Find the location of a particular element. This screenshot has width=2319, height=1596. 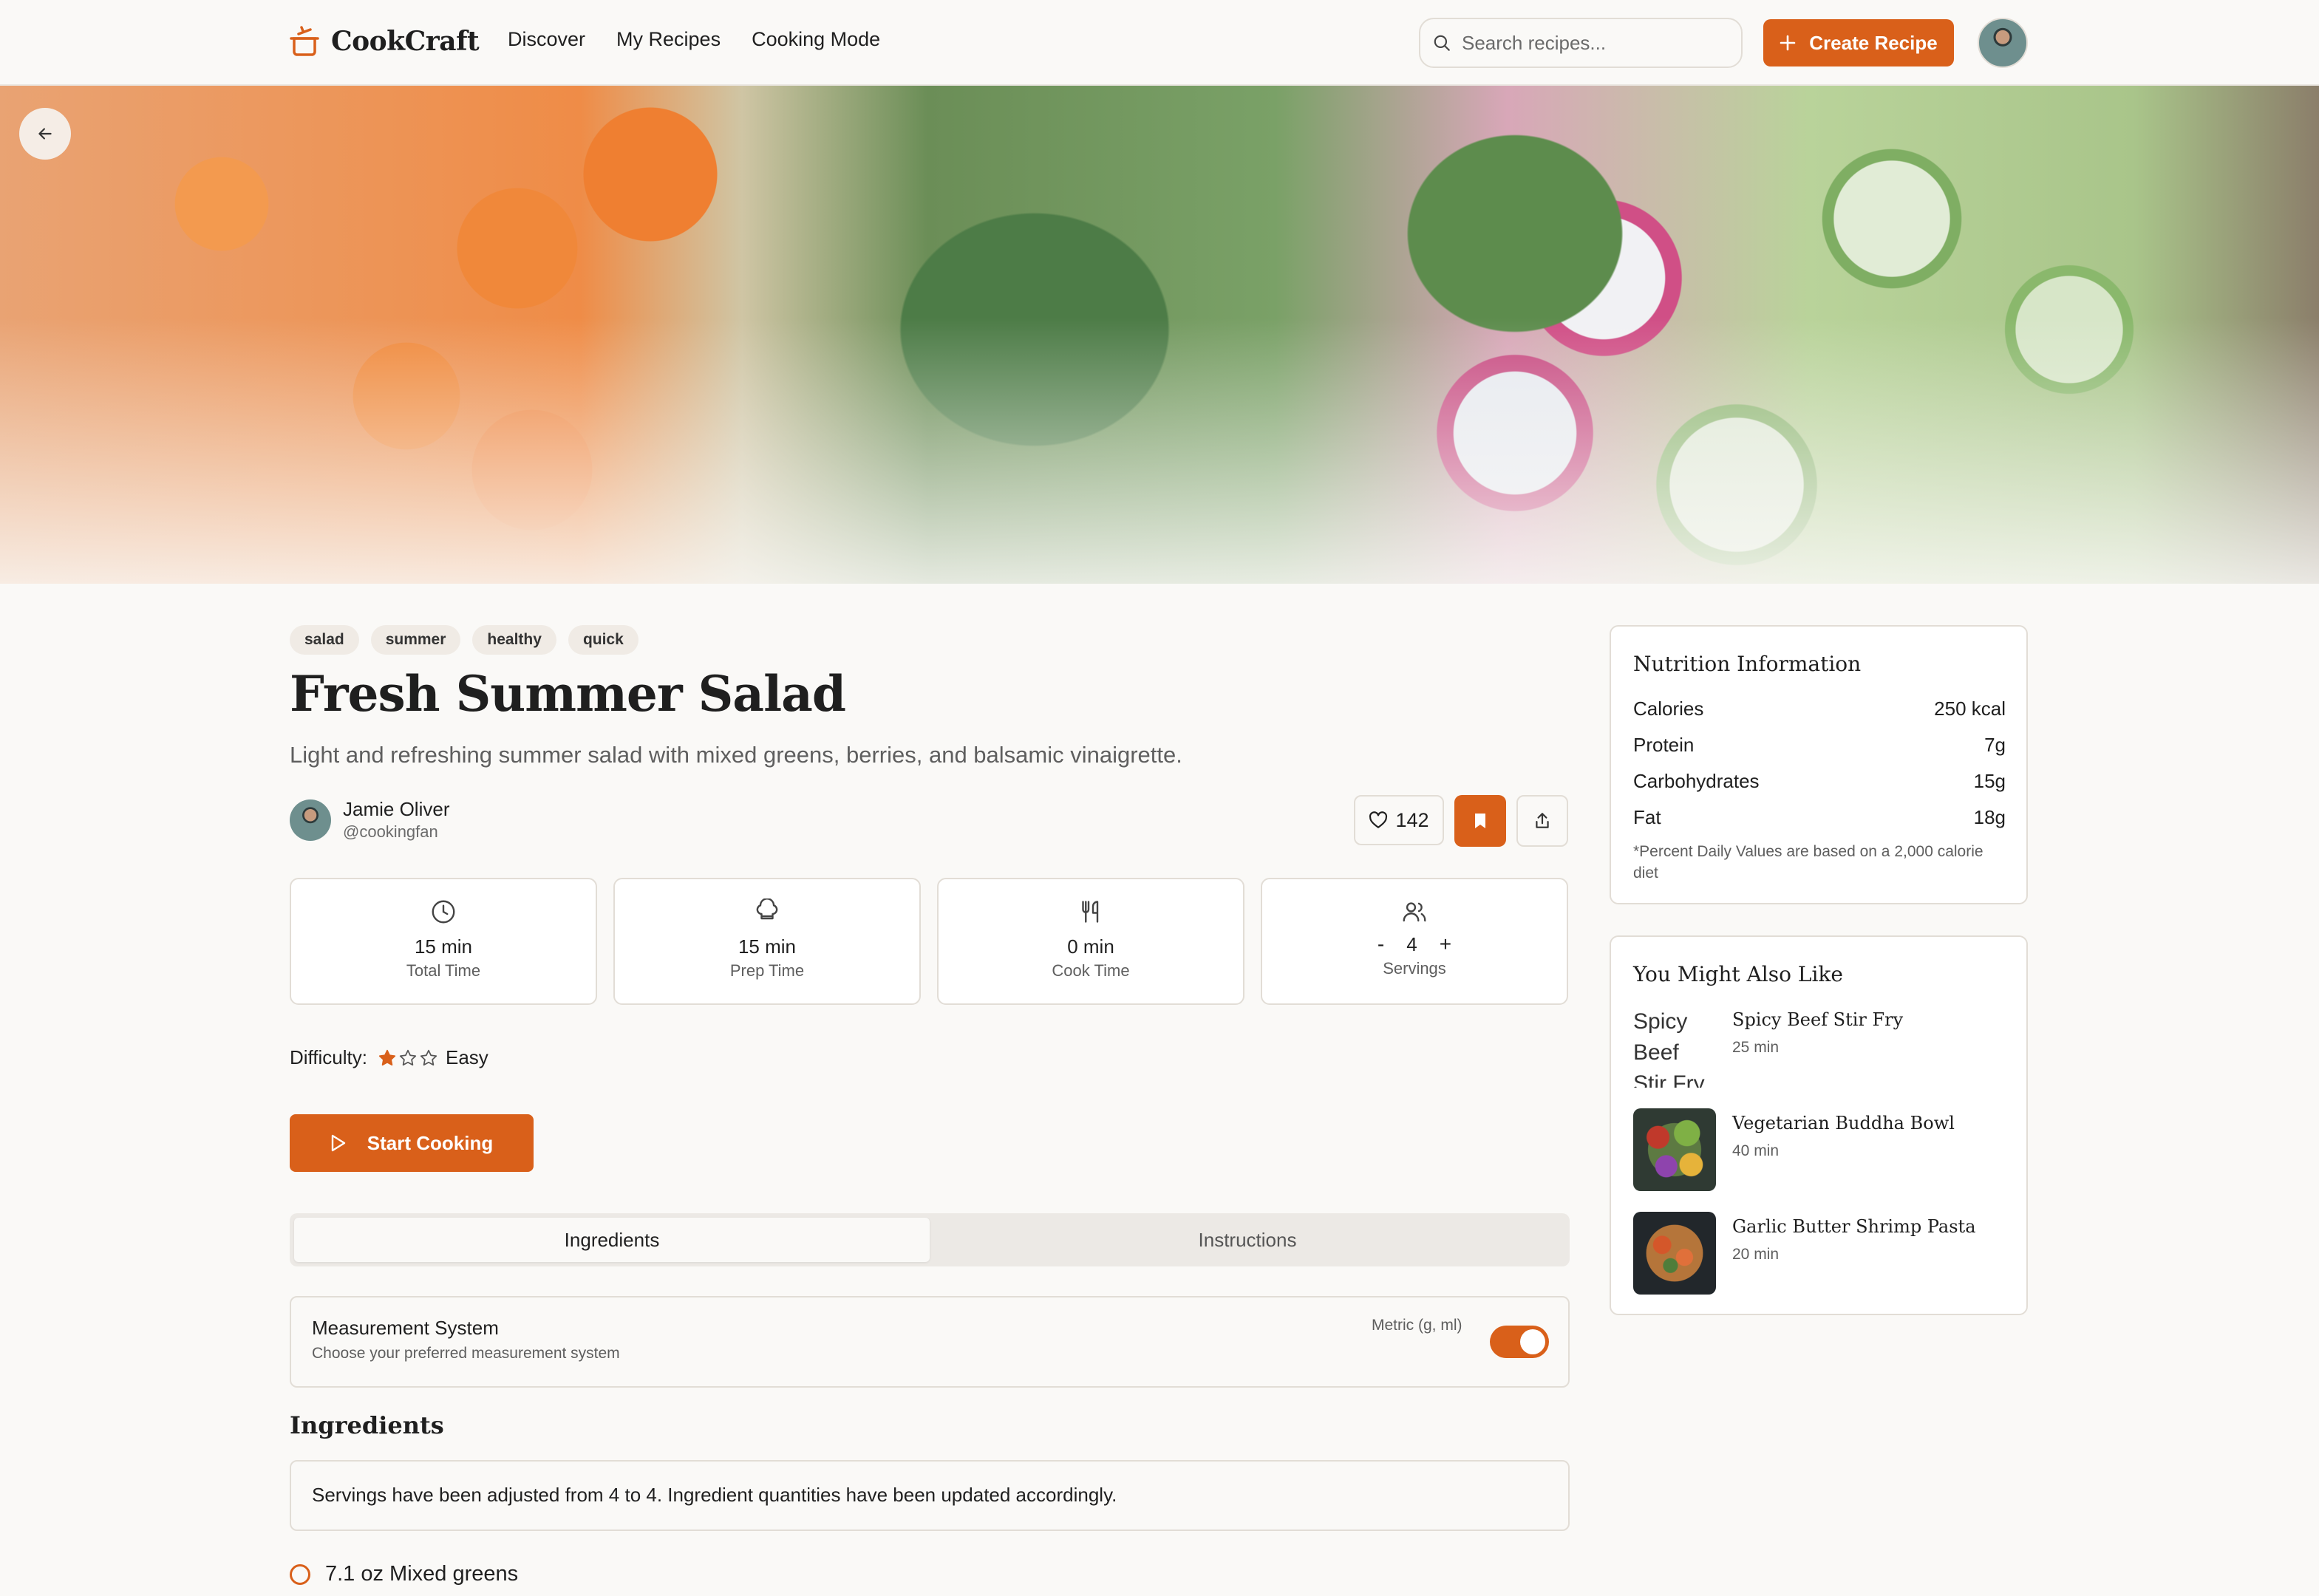

similar-recipe-time: 40 min is located at coordinates (1756, 1150).